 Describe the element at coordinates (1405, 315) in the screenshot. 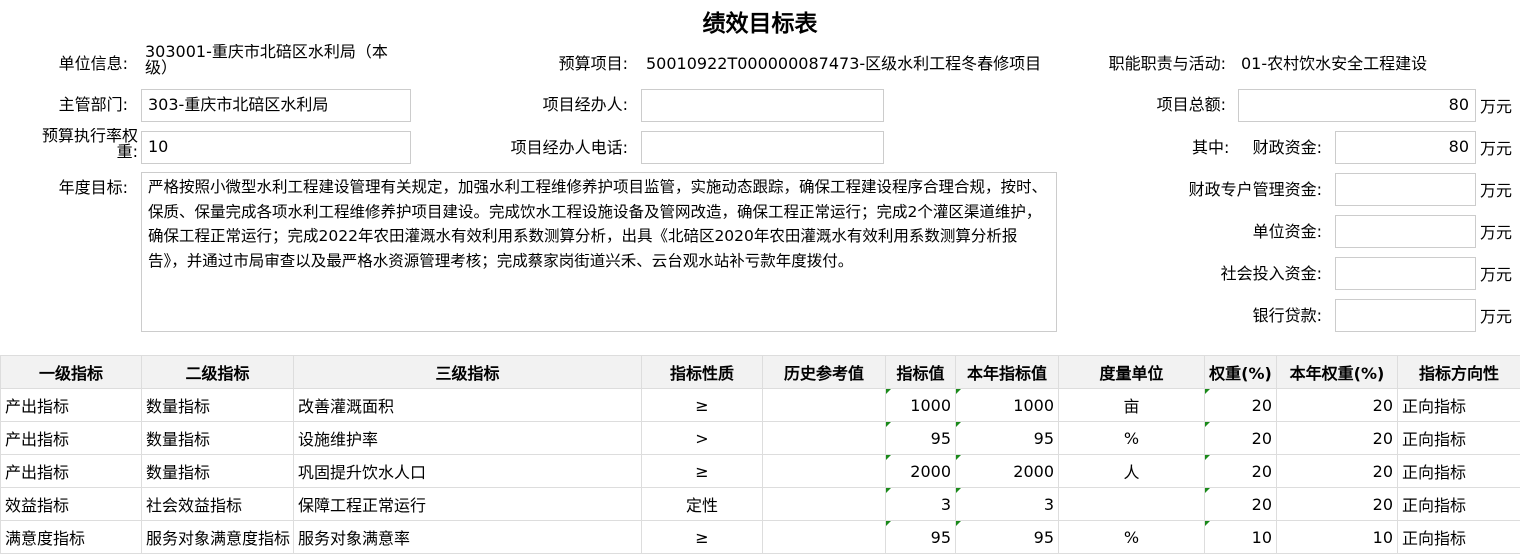

I see `loan-field` at that location.